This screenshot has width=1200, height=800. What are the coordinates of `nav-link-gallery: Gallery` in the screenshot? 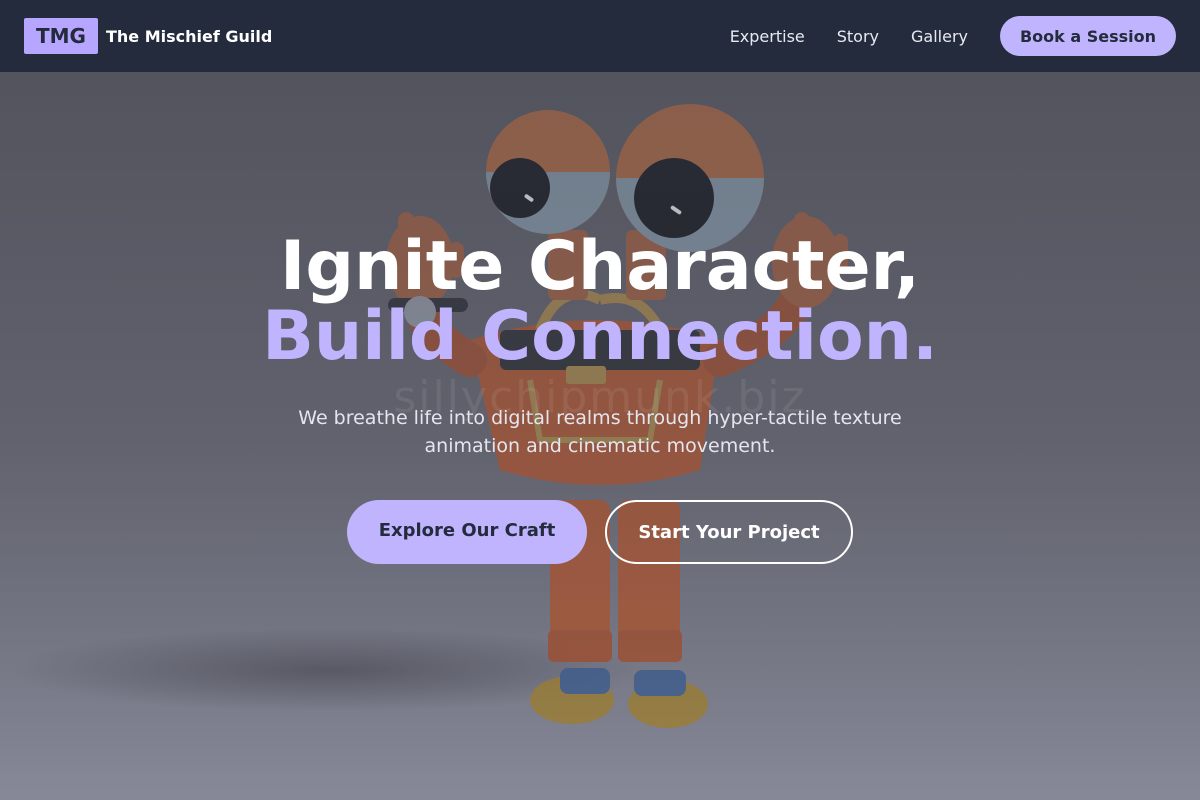 It's located at (939, 36).